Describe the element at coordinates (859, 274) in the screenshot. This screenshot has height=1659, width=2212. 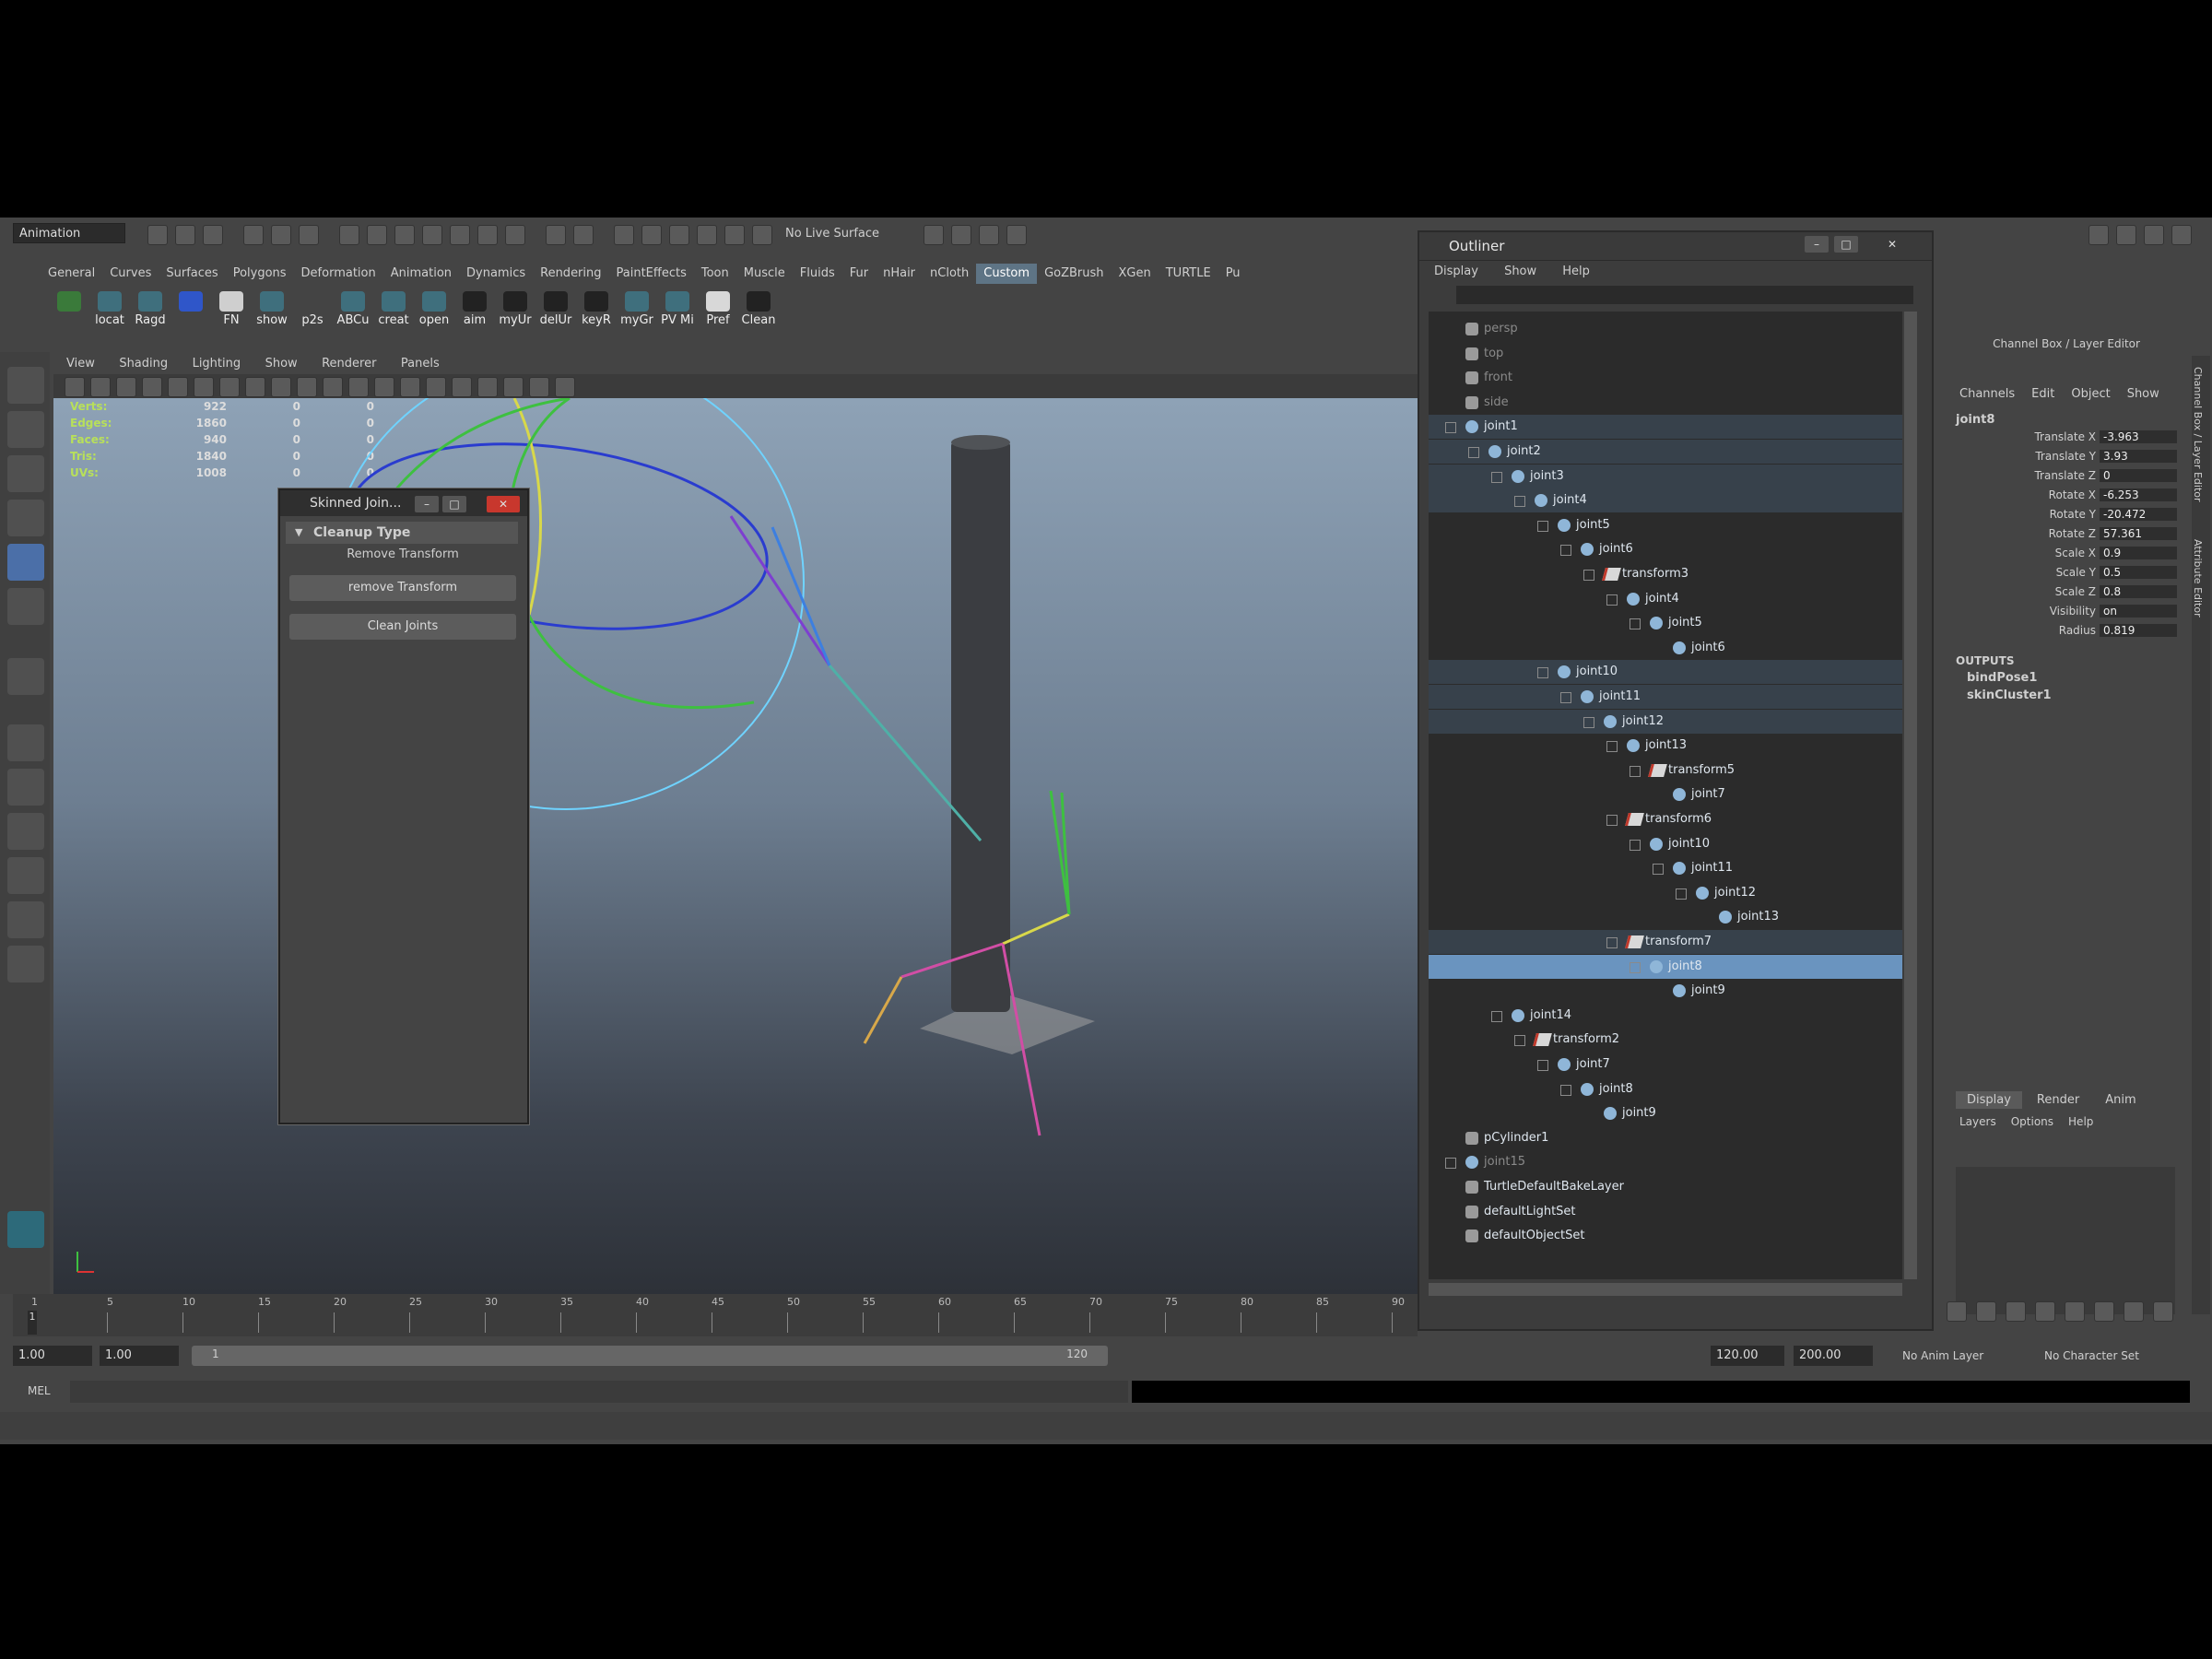
I see `tab-fur: Fur` at that location.